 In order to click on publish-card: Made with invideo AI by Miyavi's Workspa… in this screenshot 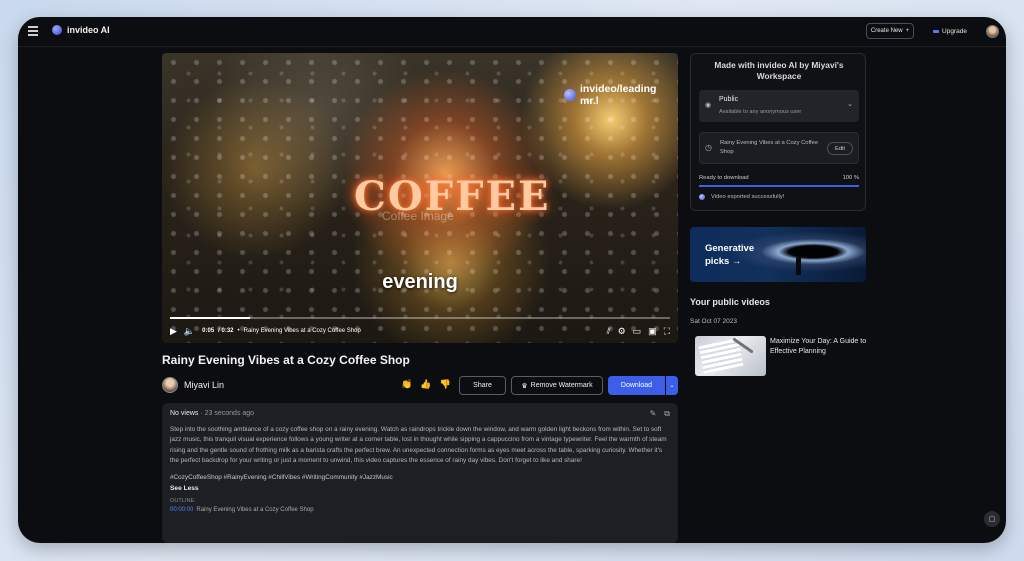, I will do `click(778, 132)`.